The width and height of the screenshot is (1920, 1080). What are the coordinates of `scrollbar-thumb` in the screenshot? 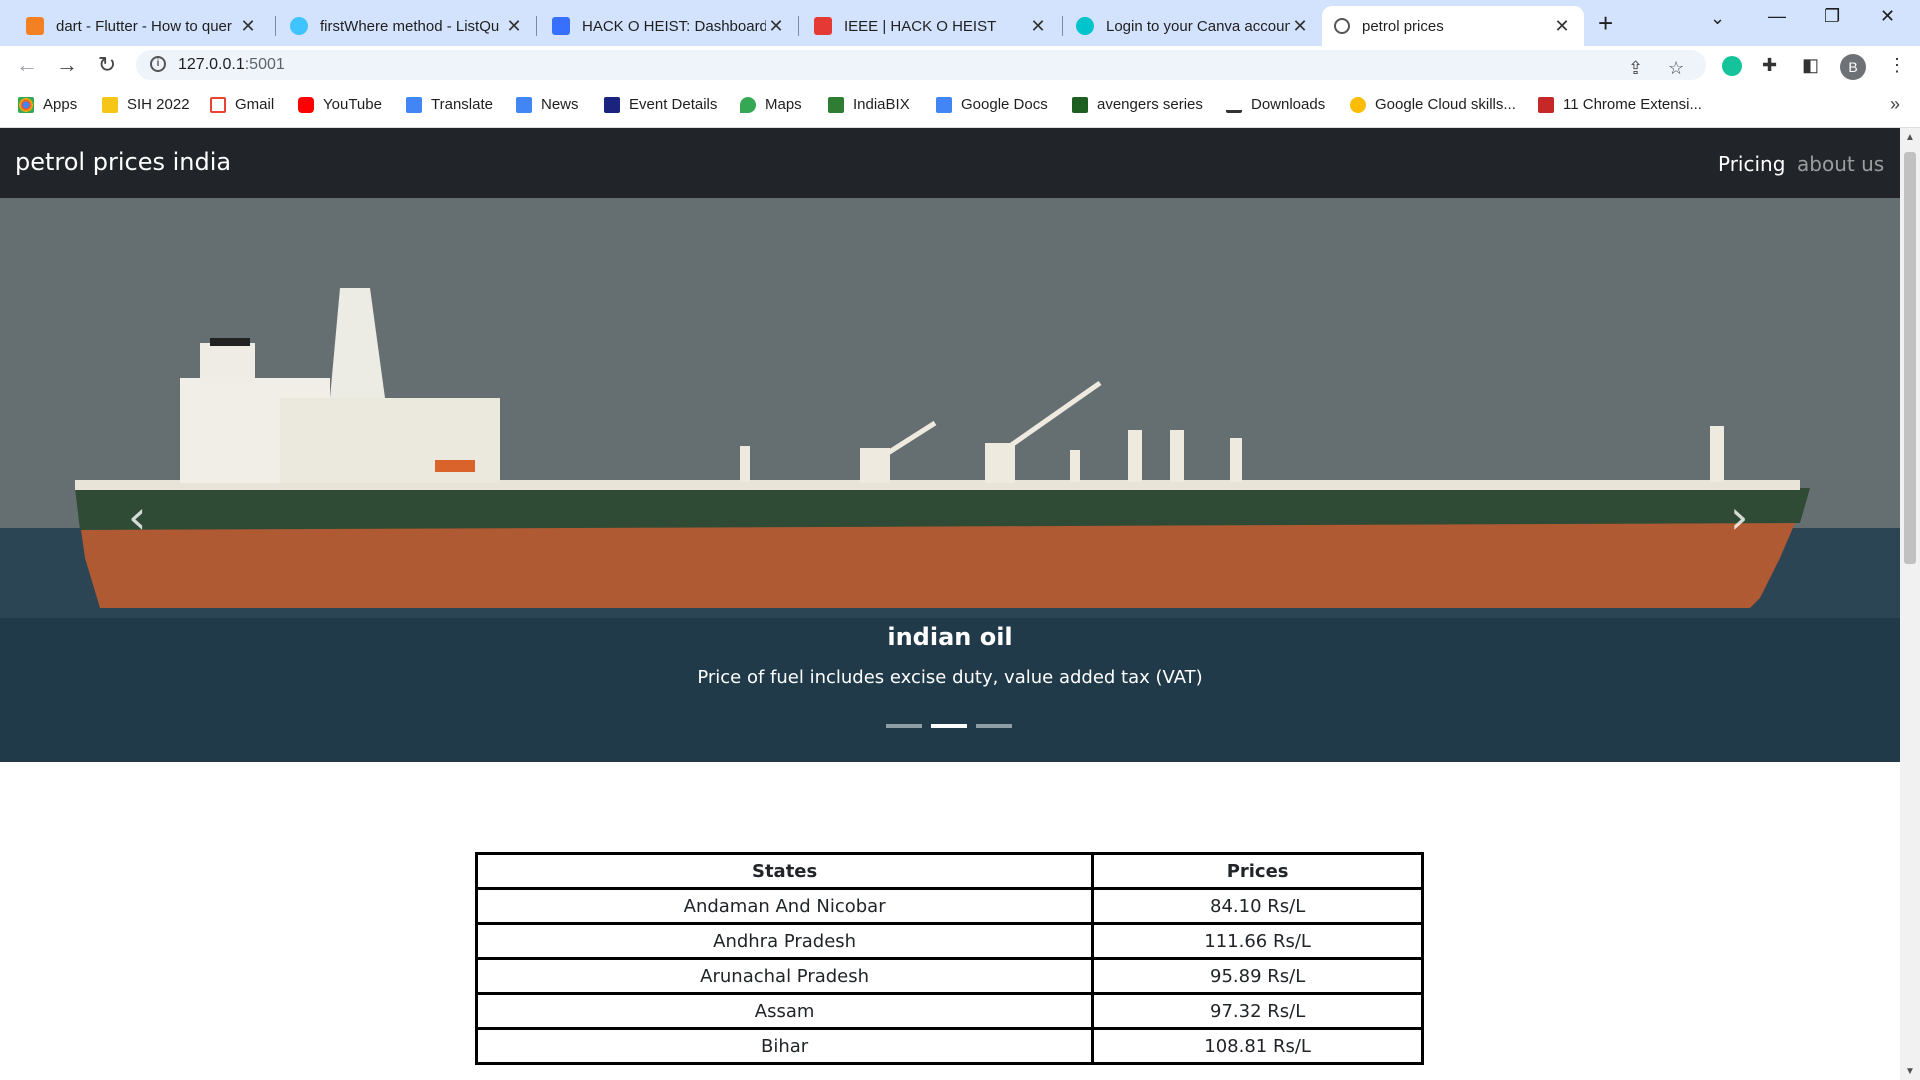 It's located at (1910, 358).